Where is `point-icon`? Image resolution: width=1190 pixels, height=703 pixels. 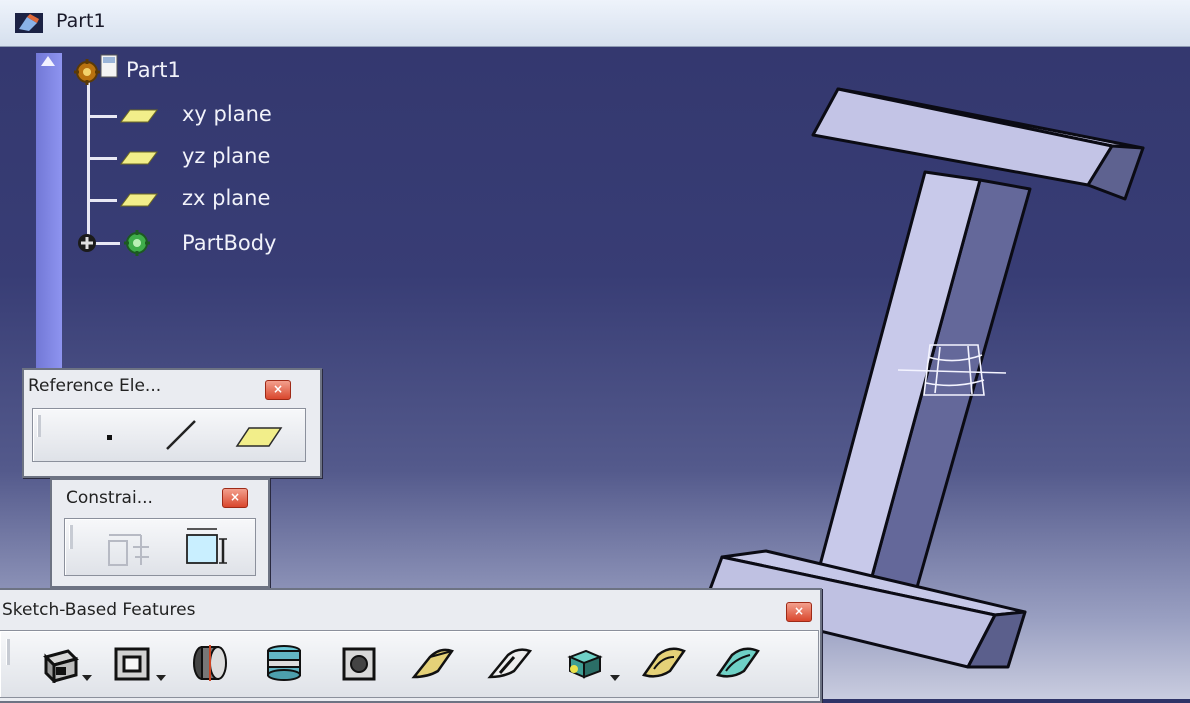
point-icon is located at coordinates (110, 436).